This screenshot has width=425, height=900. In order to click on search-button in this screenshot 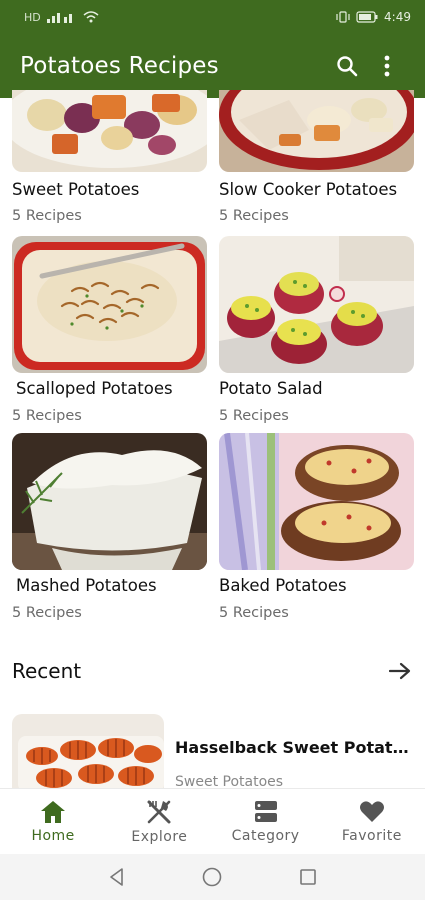, I will do `click(347, 66)`.